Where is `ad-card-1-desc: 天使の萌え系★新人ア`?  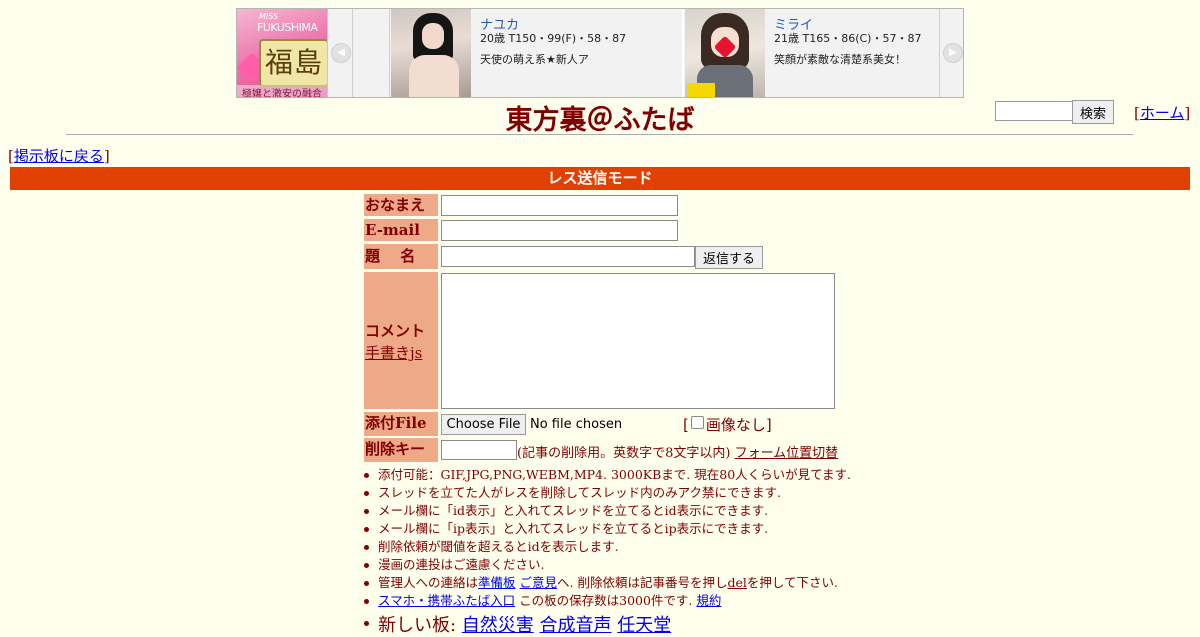 ad-card-1-desc: 天使の萌え系★新人ア is located at coordinates (534, 59).